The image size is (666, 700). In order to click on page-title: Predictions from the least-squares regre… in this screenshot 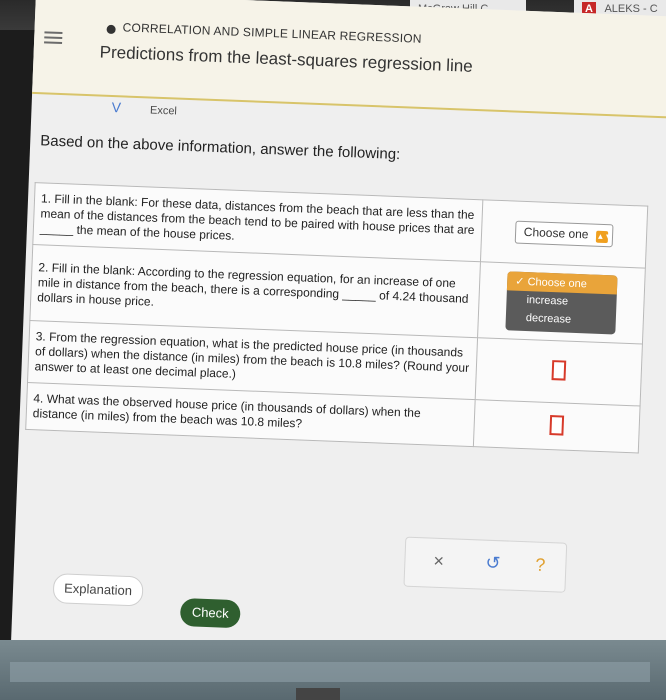, I will do `click(286, 59)`.